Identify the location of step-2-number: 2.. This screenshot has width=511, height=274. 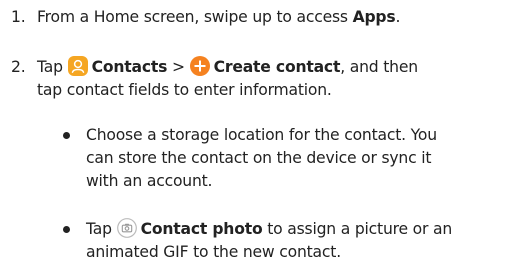
(18, 67).